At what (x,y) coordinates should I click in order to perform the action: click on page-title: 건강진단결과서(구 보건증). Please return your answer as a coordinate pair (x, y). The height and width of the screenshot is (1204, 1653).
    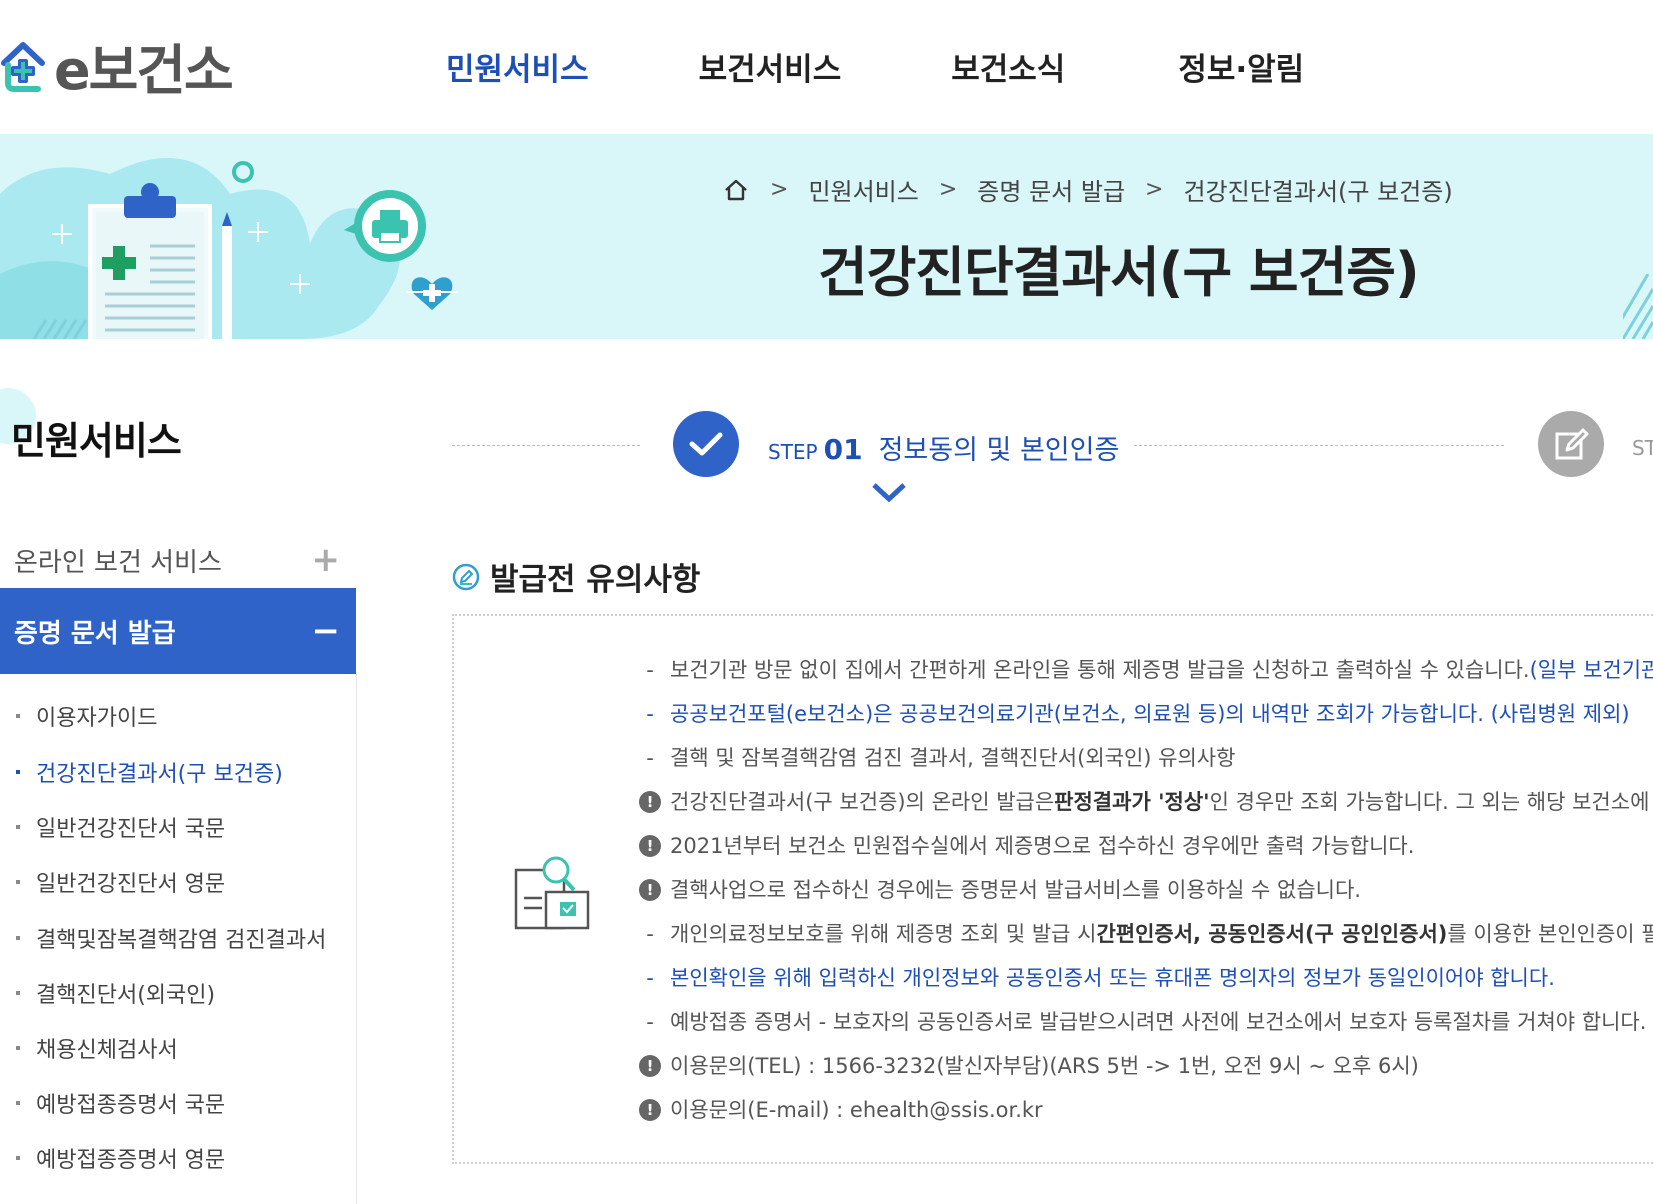
    Looking at the image, I should click on (1119, 272).